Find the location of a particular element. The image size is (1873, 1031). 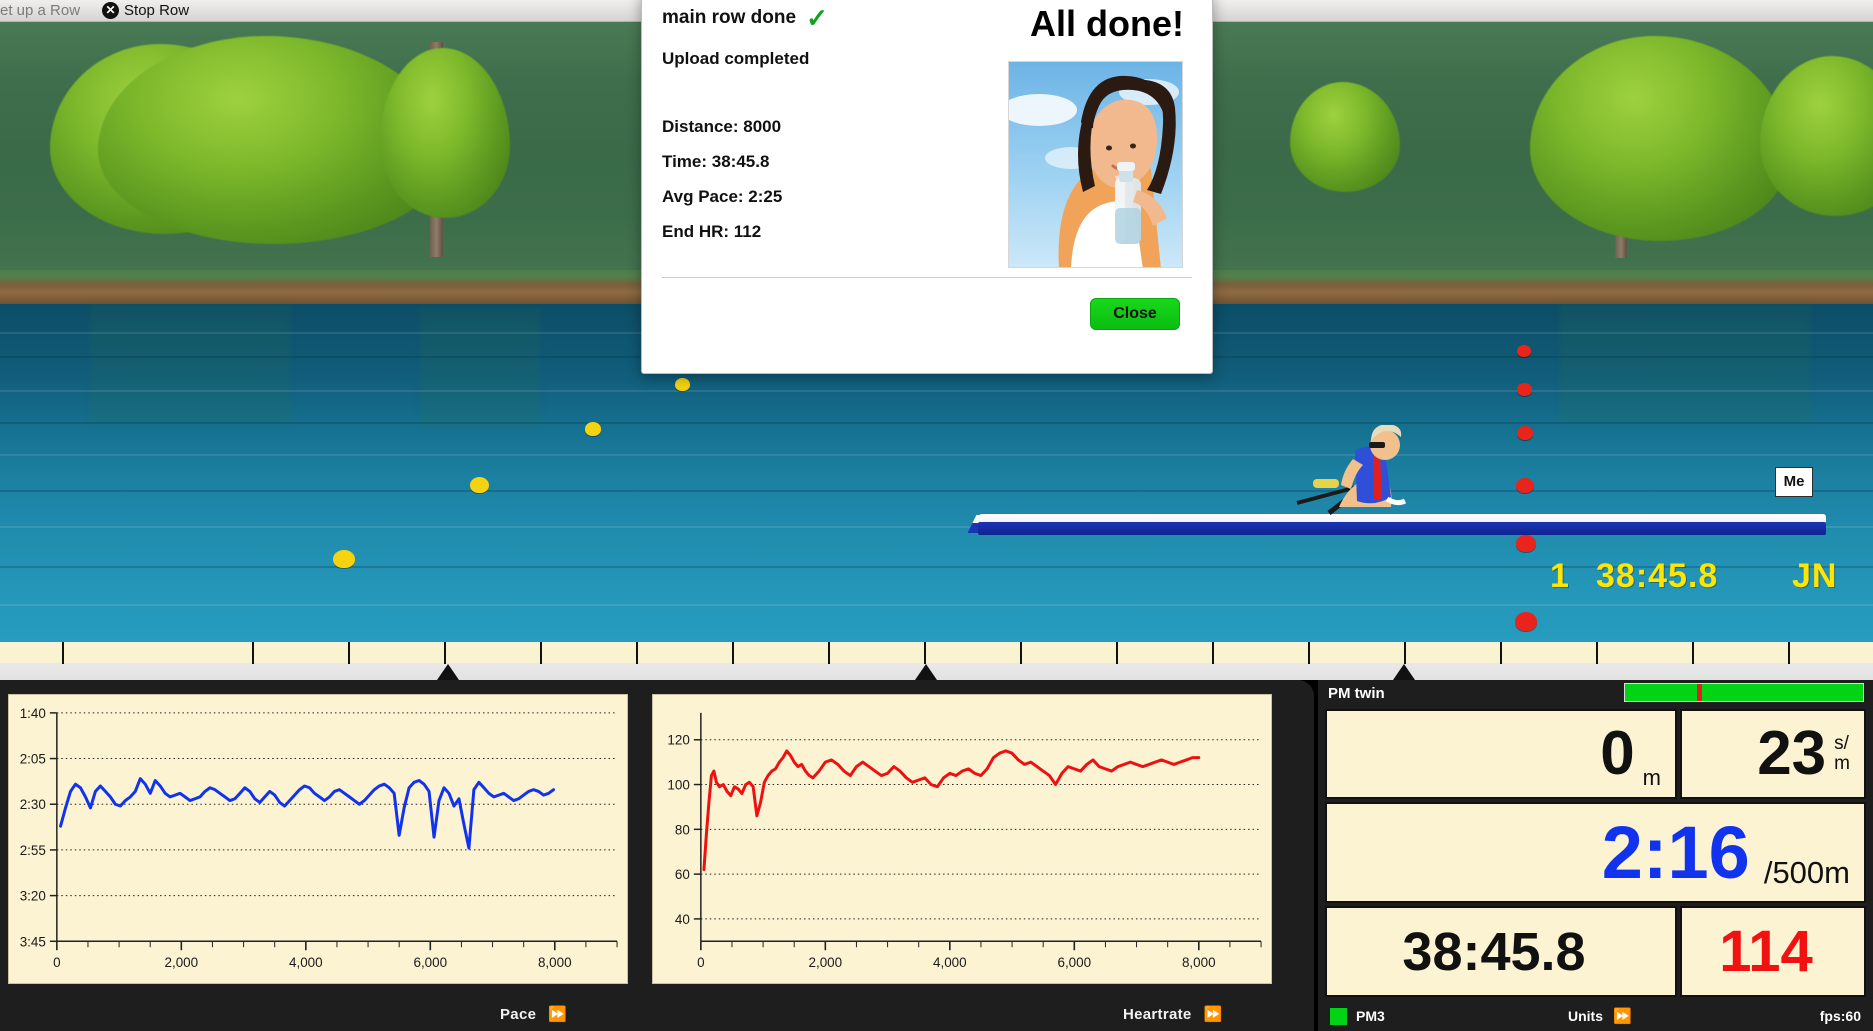

pm-rate-unit-bottom: m is located at coordinates (1842, 763).